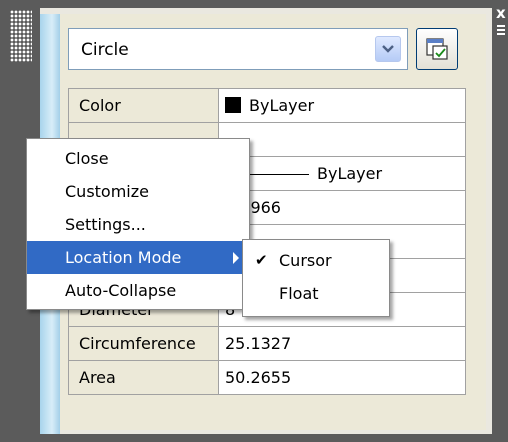  What do you see at coordinates (143, 105) in the screenshot?
I see `property-name: Color` at bounding box center [143, 105].